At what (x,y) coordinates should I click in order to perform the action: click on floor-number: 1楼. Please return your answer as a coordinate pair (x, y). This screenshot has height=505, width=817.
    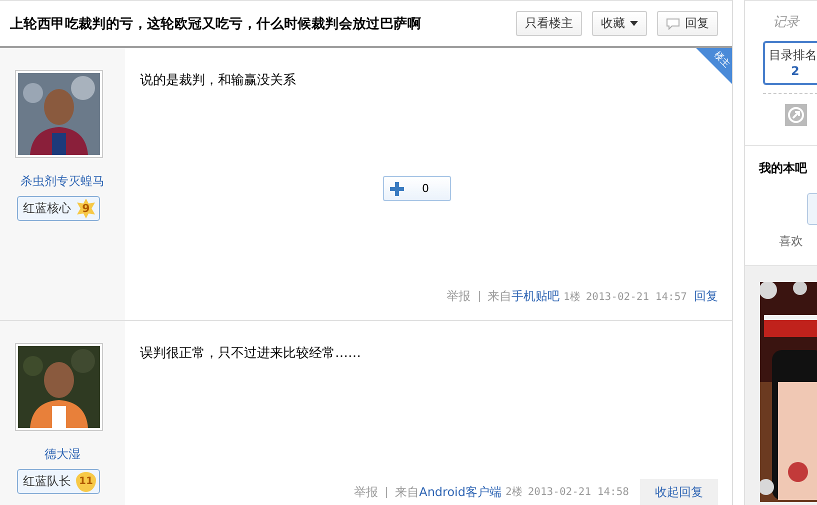
    Looking at the image, I should click on (572, 297).